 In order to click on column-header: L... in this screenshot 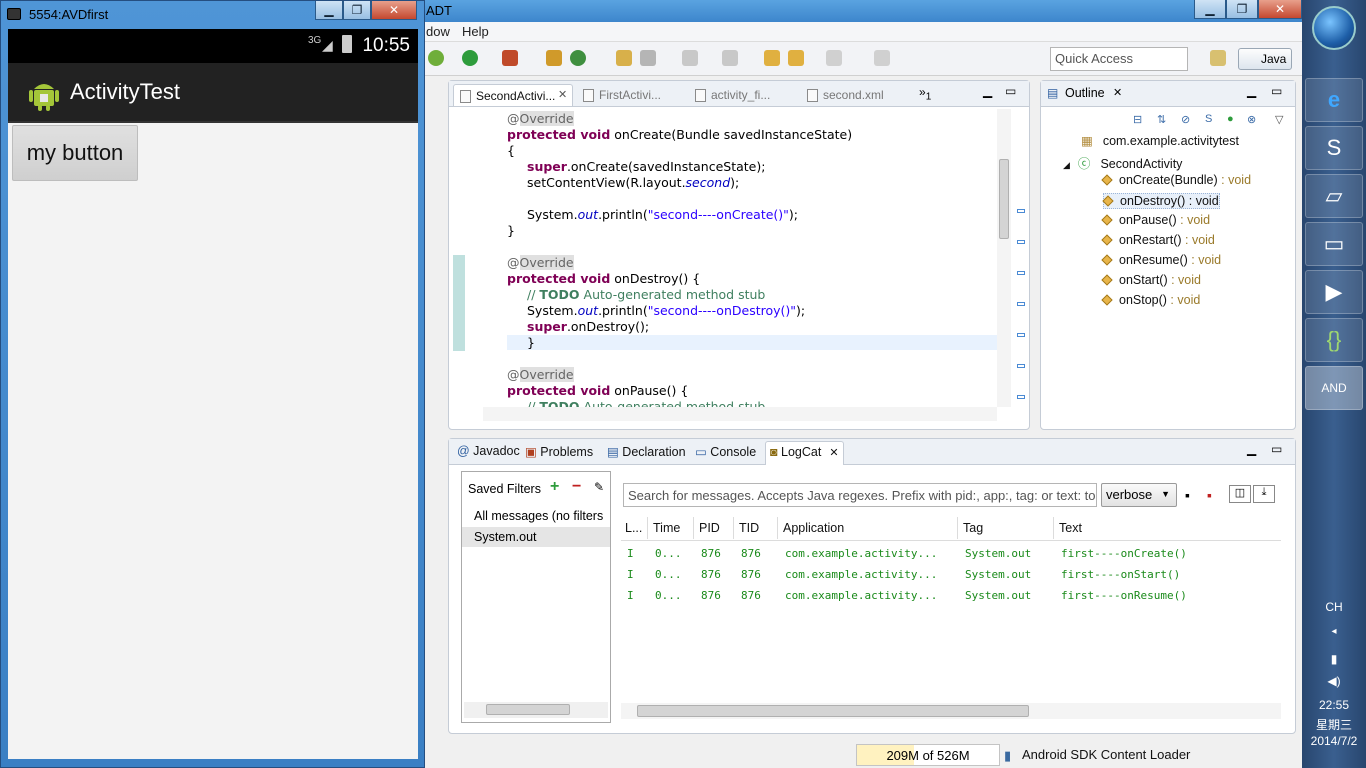, I will do `click(633, 528)`.